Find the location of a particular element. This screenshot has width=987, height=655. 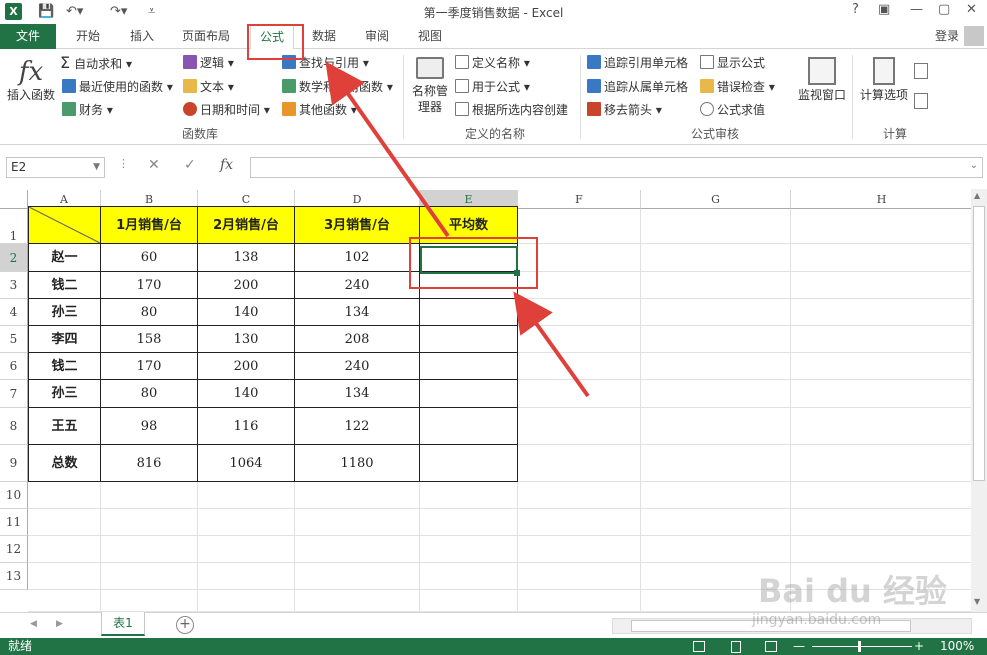

show-formulas-button: 显示公式 is located at coordinates (732, 63).